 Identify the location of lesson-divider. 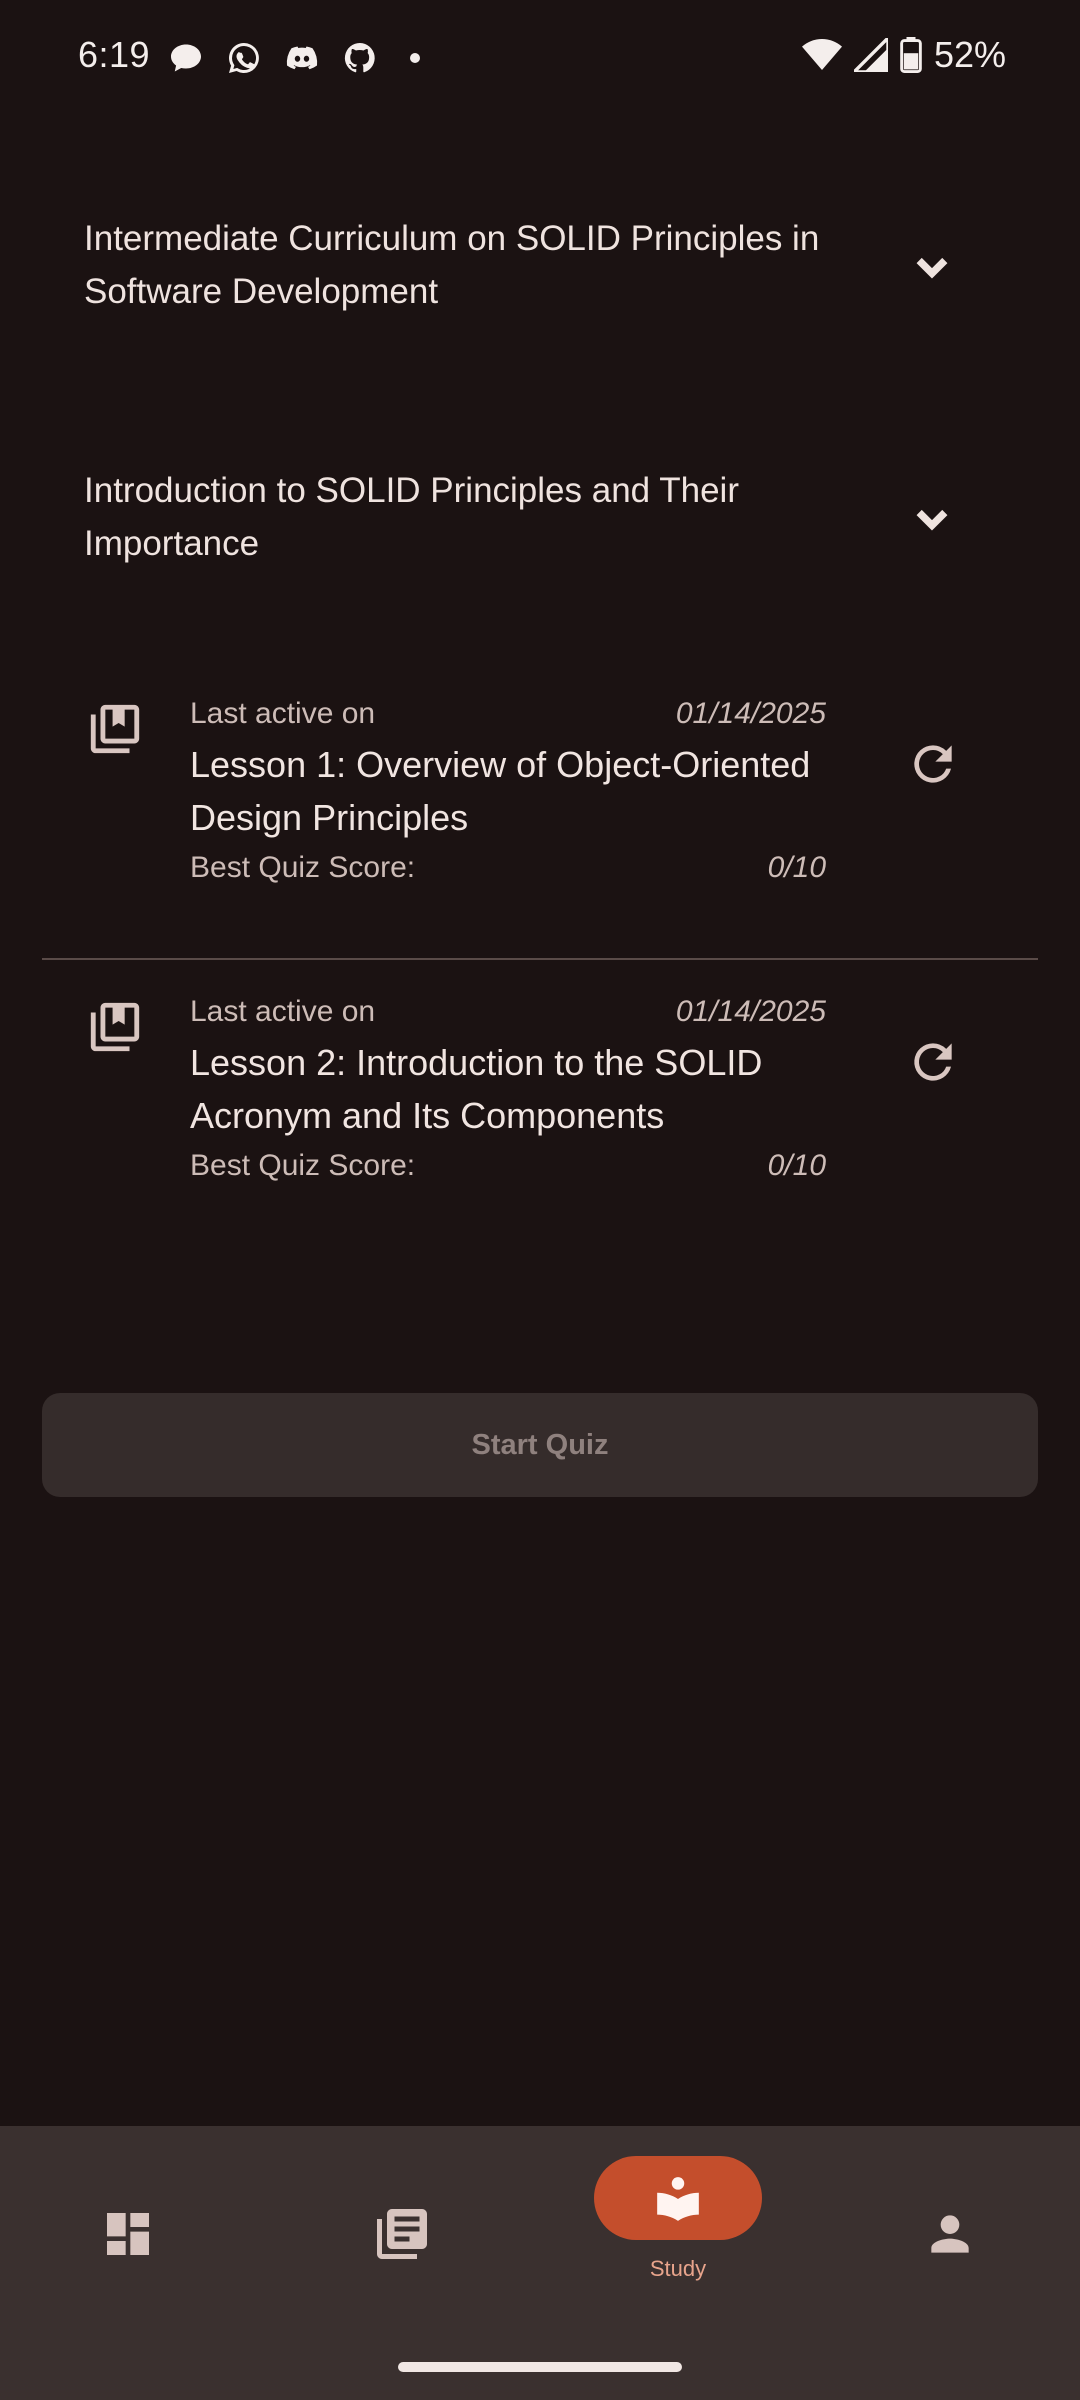
(540, 959).